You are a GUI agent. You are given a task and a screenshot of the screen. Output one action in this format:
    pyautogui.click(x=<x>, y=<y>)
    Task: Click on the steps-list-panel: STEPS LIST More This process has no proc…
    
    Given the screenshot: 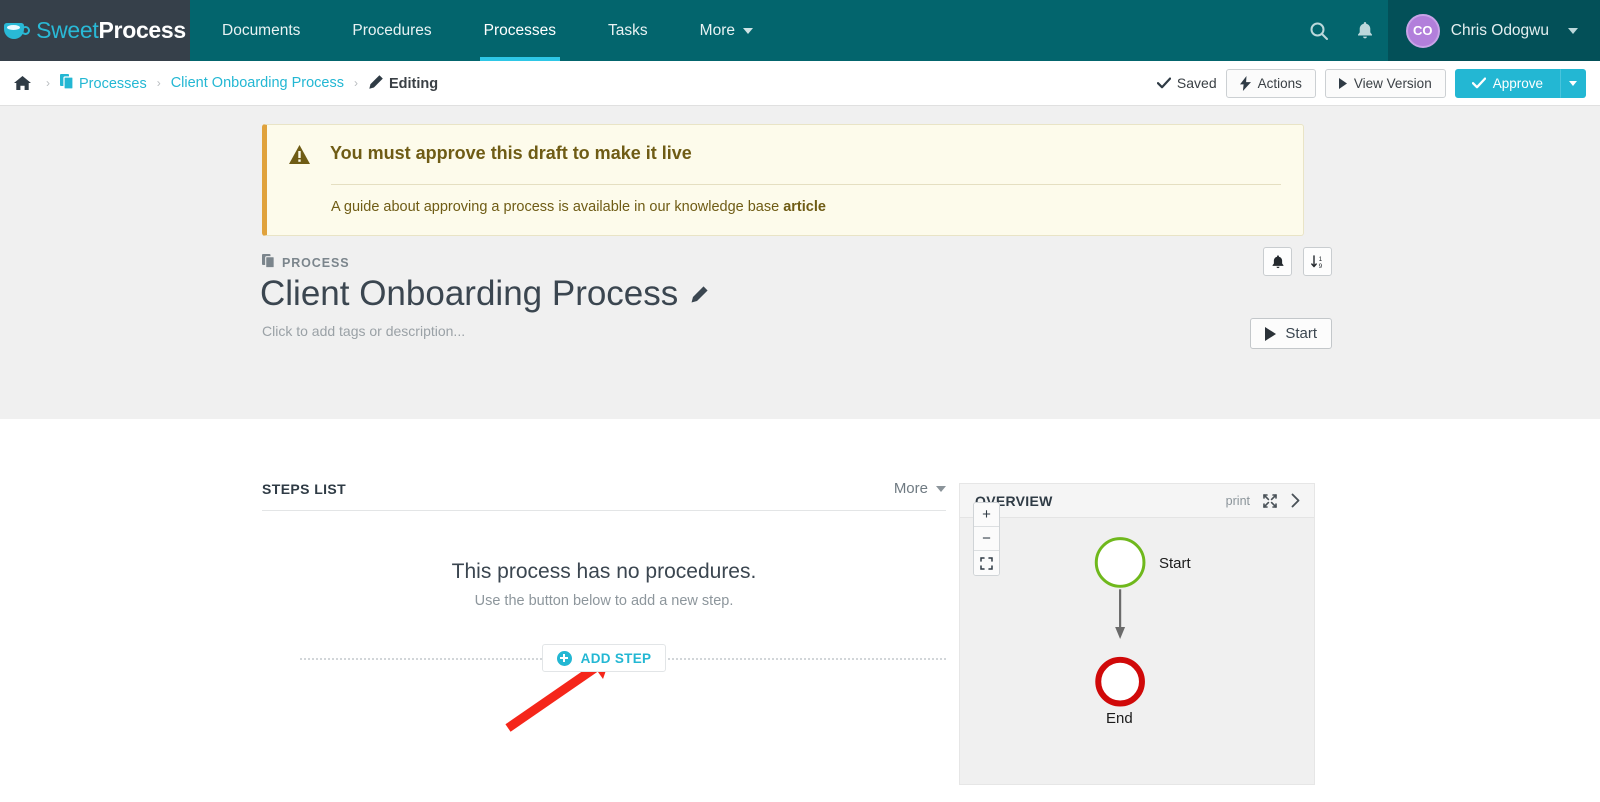 What is the action you would take?
    pyautogui.click(x=604, y=576)
    